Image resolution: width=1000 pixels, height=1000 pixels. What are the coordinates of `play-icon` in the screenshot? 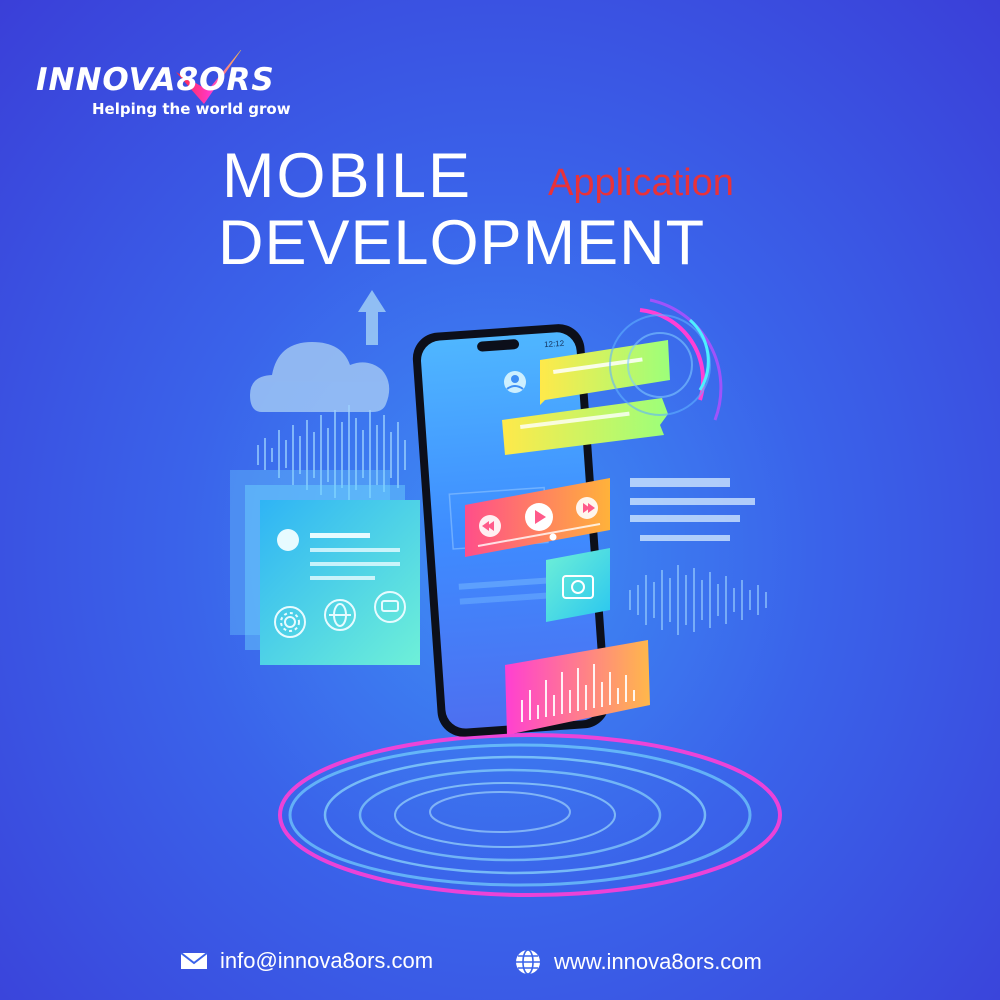 It's located at (539, 517).